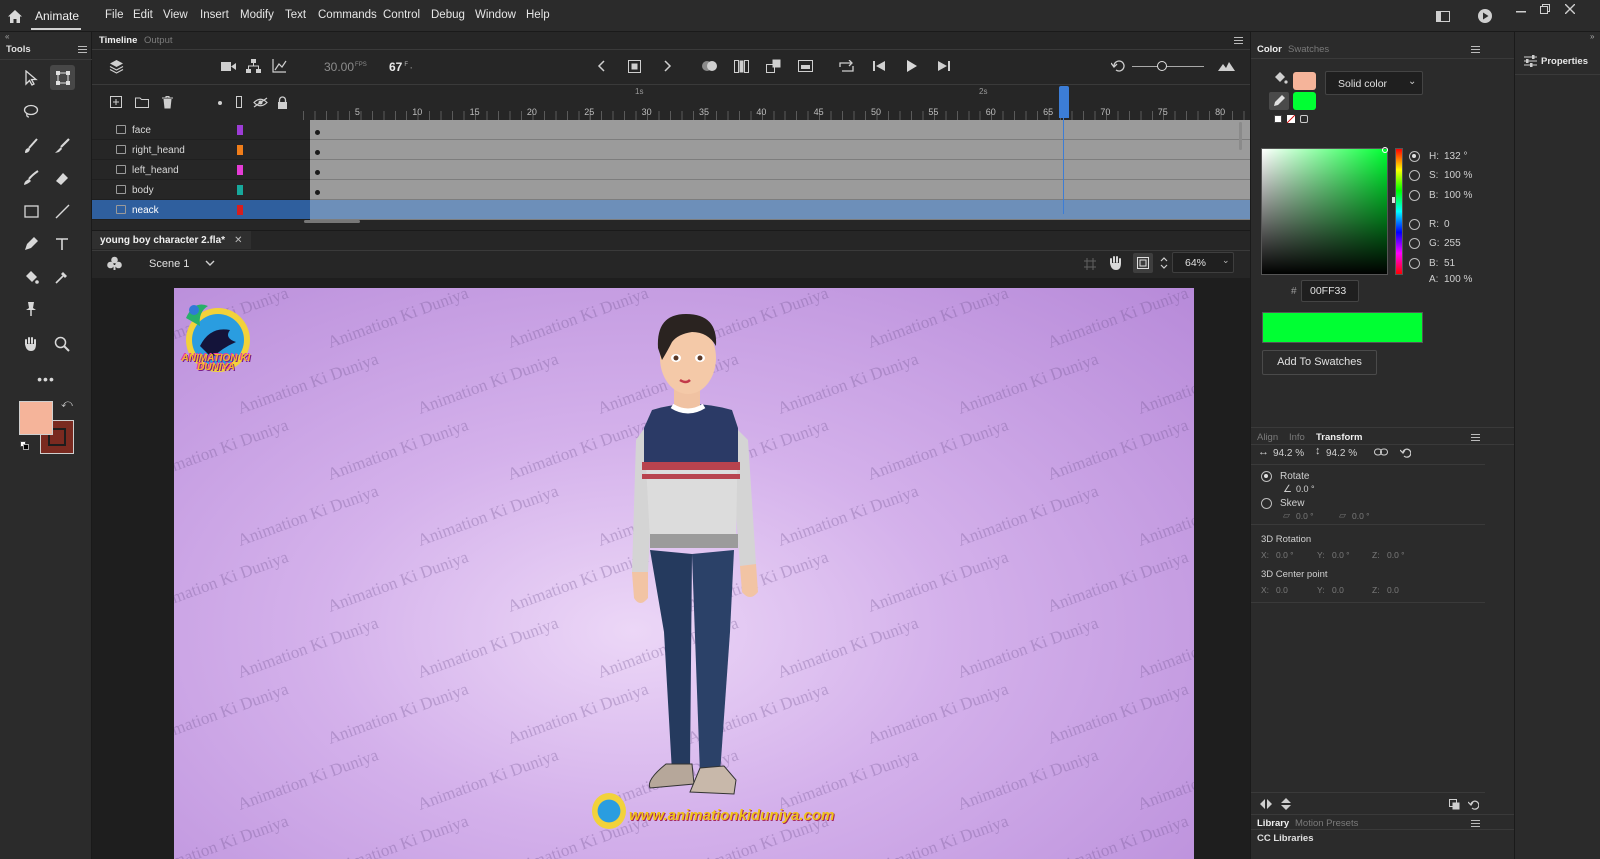 Image resolution: width=1600 pixels, height=859 pixels. Describe the element at coordinates (167, 102) in the screenshot. I see `delete-layer-icon` at that location.